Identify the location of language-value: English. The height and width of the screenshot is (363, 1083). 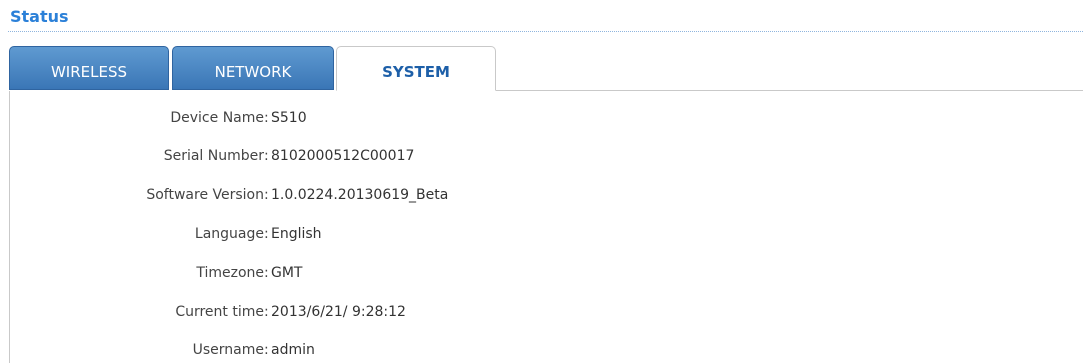
(296, 234).